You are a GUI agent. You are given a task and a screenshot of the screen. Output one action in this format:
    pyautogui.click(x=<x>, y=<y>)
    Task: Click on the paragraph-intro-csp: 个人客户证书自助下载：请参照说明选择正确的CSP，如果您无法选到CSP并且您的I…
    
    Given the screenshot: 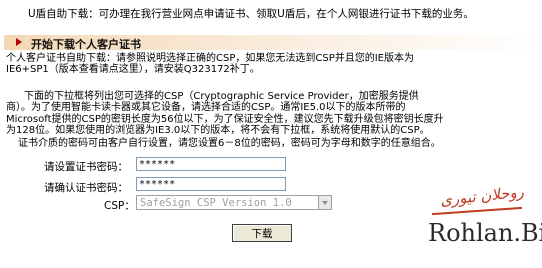 What is the action you would take?
    pyautogui.click(x=268, y=64)
    